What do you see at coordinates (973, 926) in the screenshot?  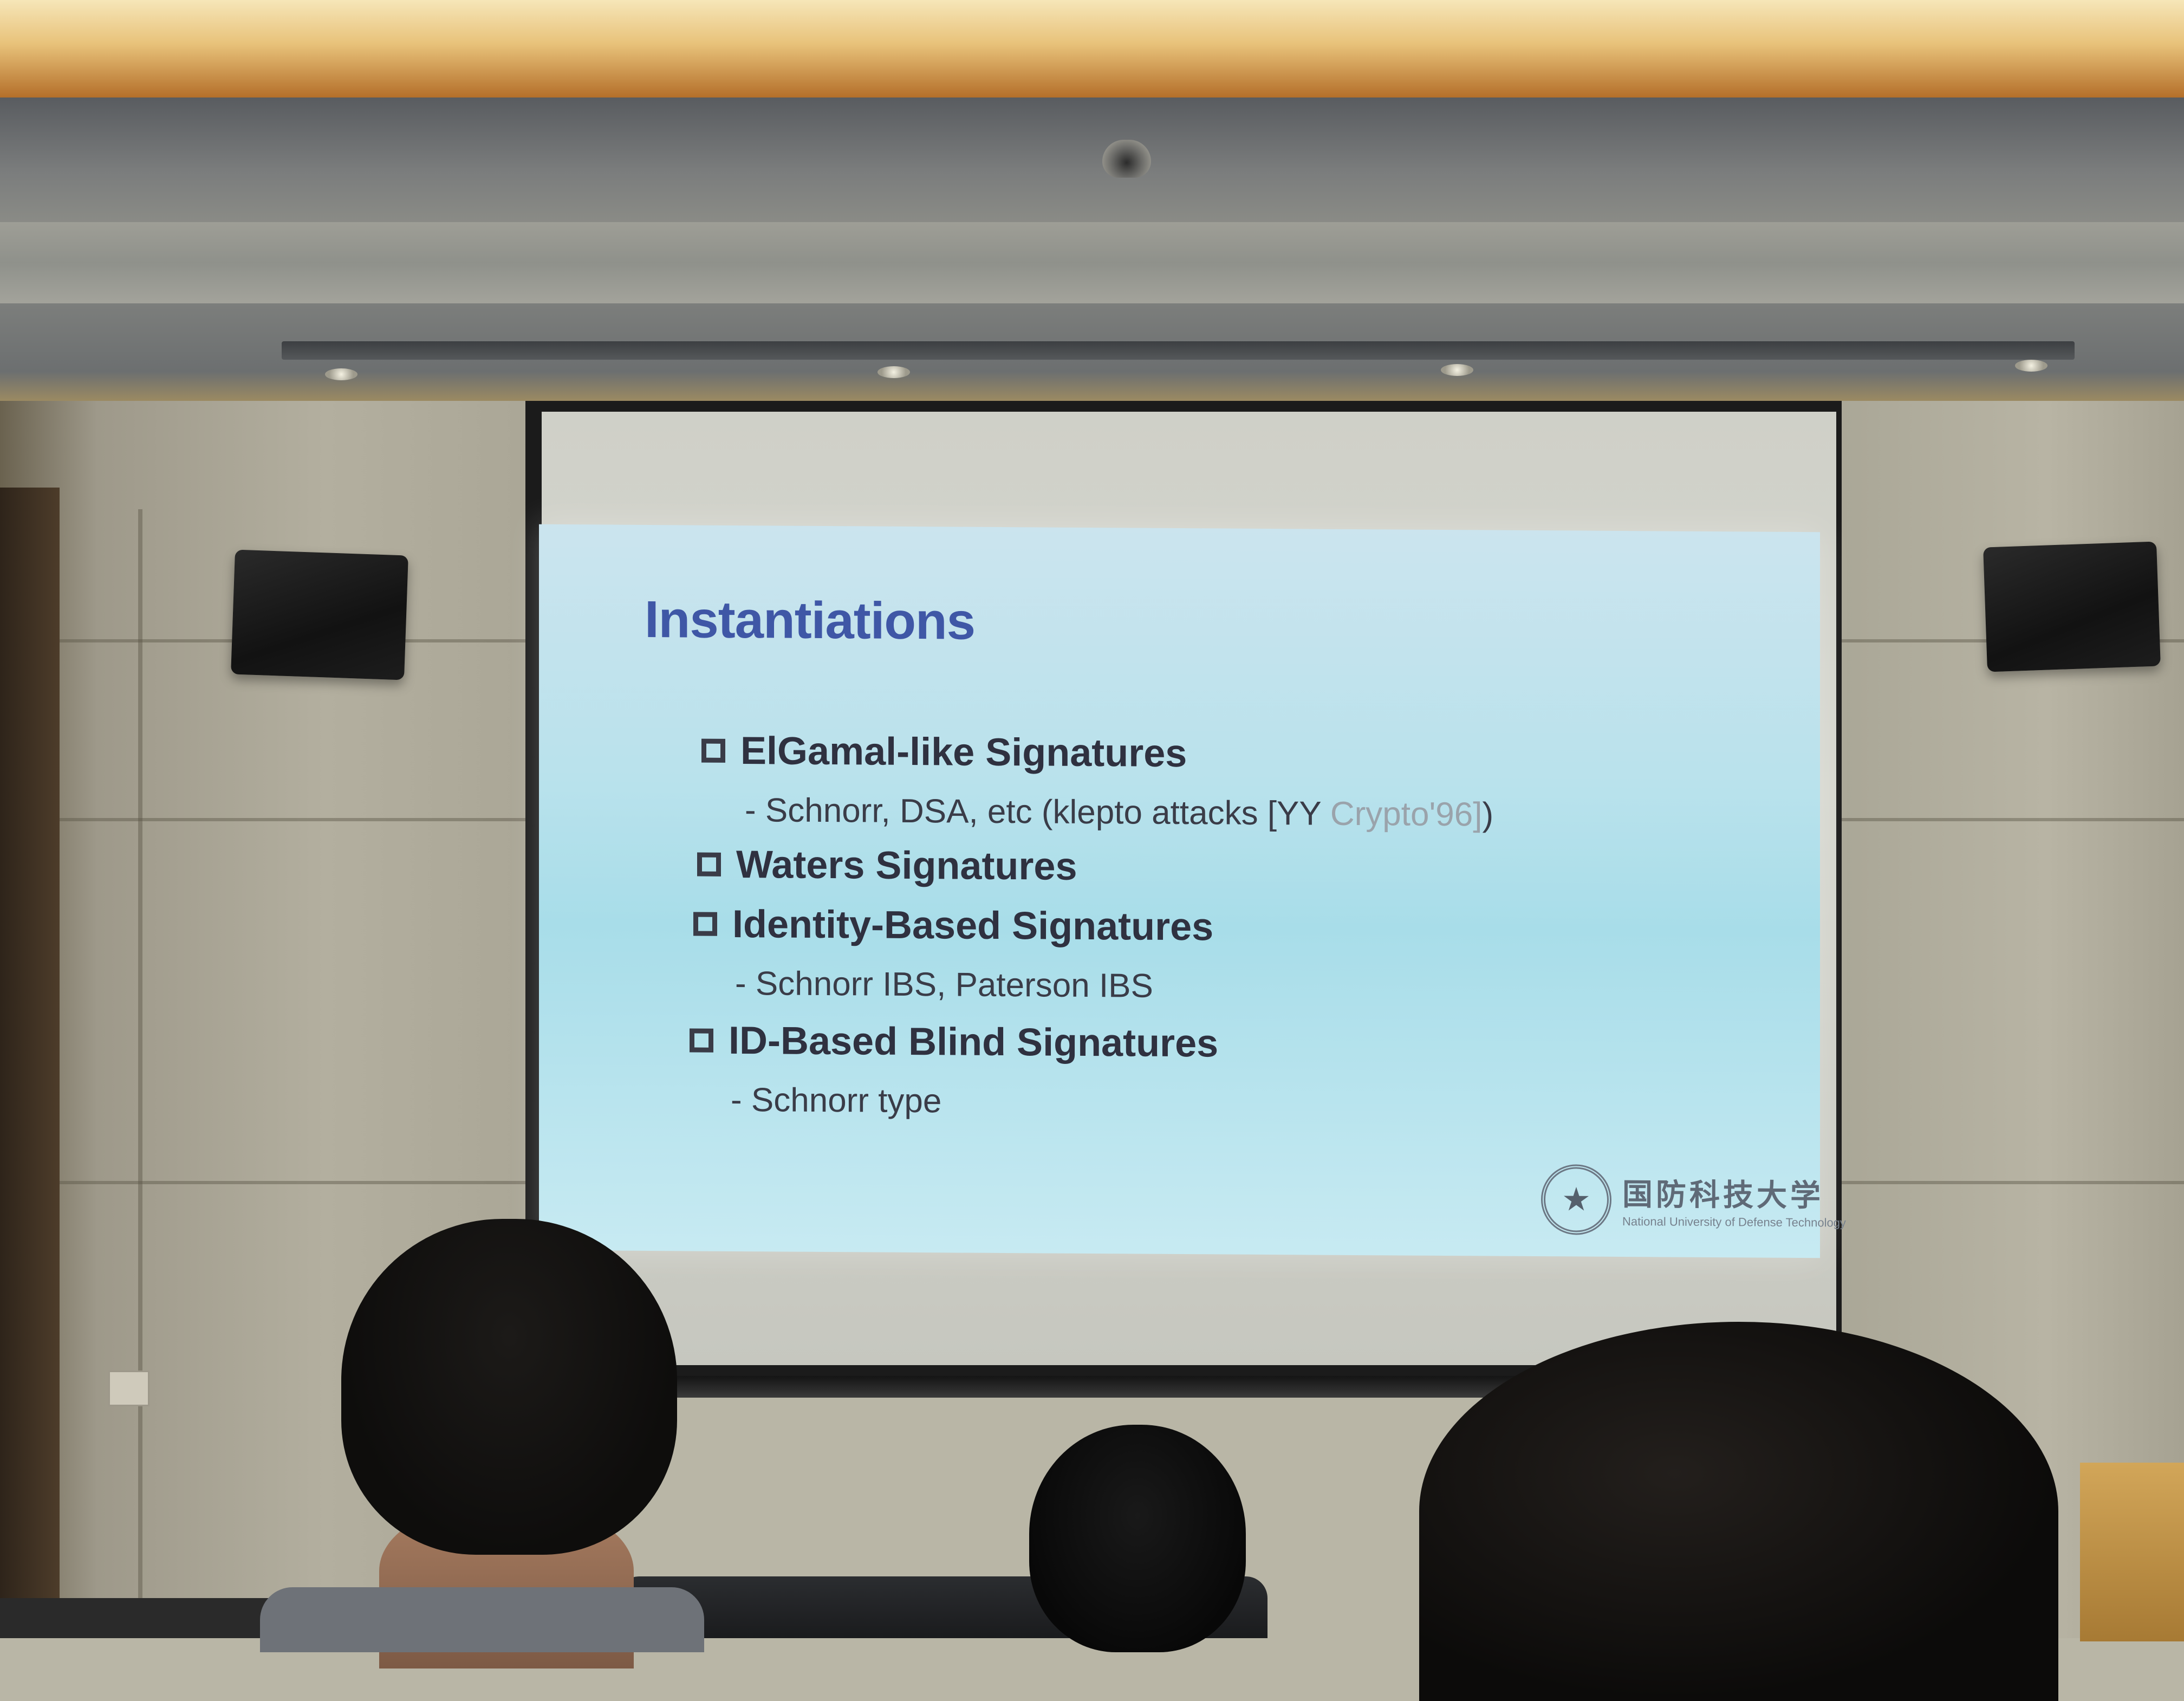 I see `bullet-label: Identity-Based Signatures` at bounding box center [973, 926].